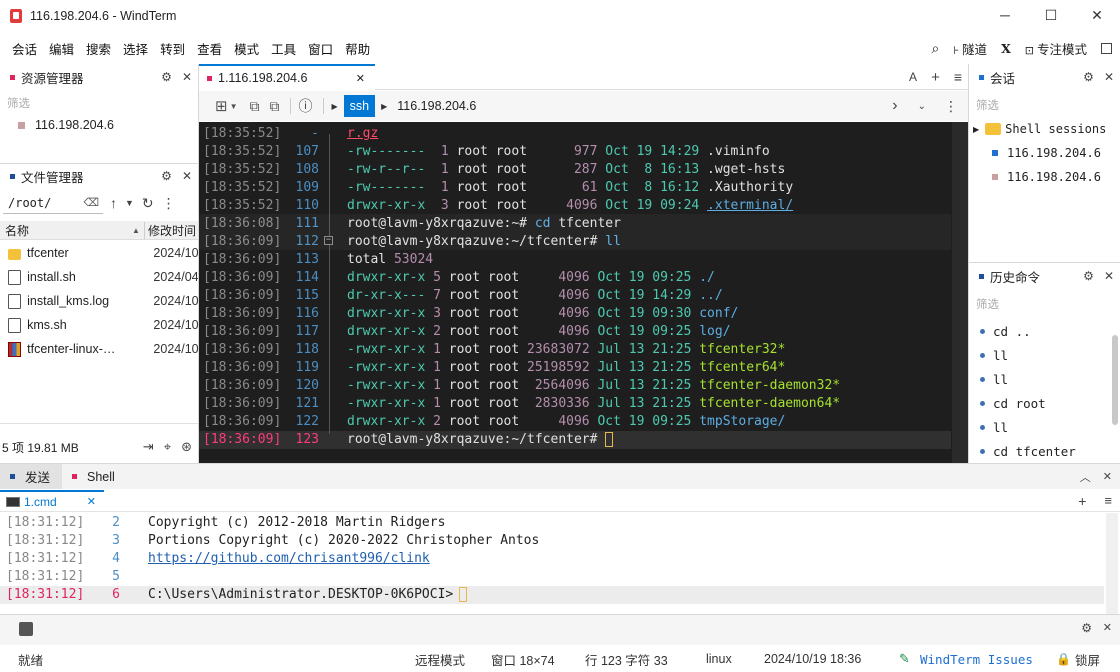 This screenshot has height=672, width=1120. Describe the element at coordinates (66, 230) in the screenshot. I see `col-name: 名称` at that location.